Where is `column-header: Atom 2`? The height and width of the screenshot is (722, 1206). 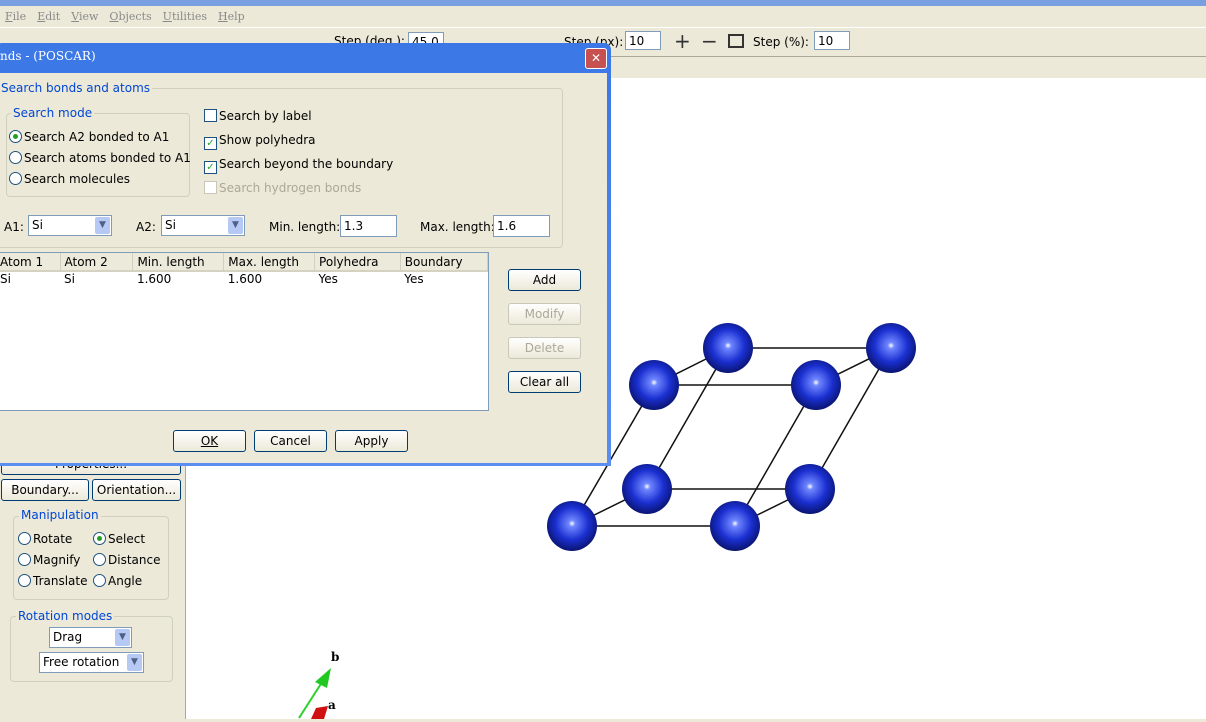
column-header: Atom 2 is located at coordinates (97, 262).